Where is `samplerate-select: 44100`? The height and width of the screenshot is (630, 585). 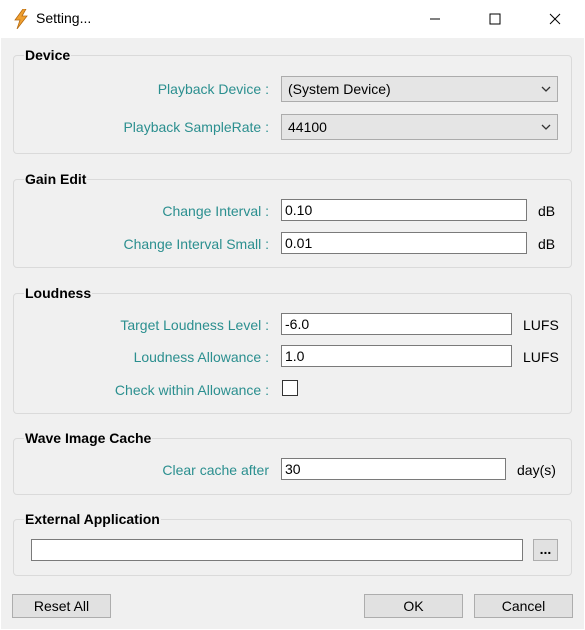
samplerate-select: 44100 is located at coordinates (419, 127).